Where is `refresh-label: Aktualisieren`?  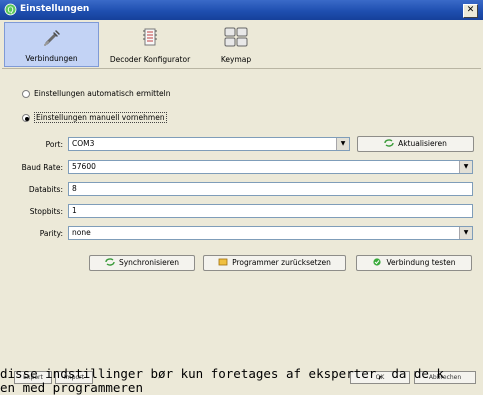
refresh-label: Aktualisieren is located at coordinates (422, 143).